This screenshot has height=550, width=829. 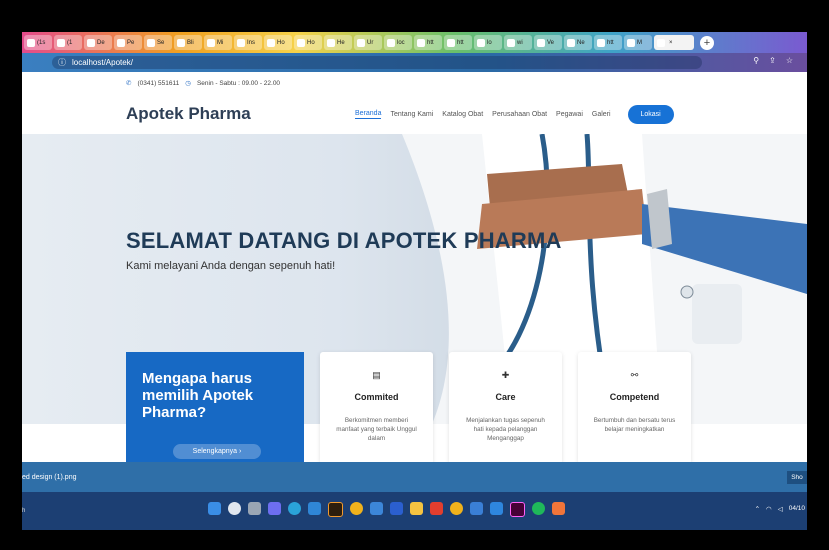 I want to click on clock-icon: ◷, so click(x=188, y=83).